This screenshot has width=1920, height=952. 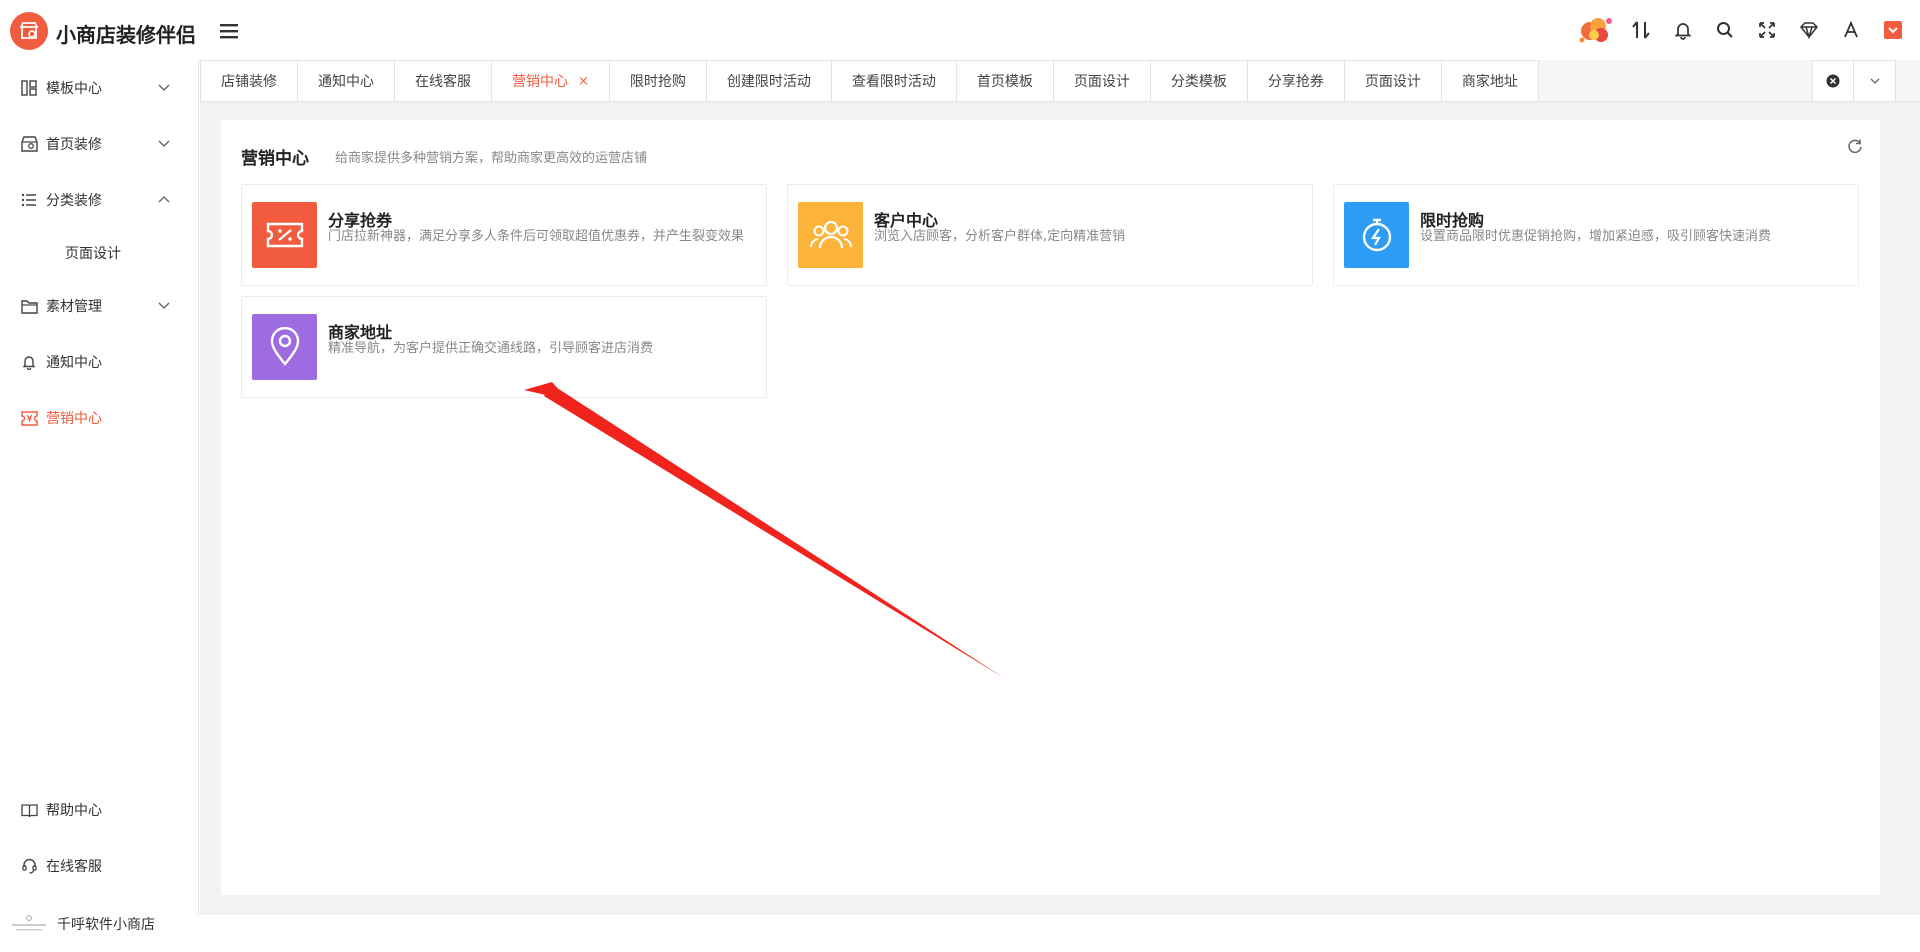 What do you see at coordinates (583, 81) in the screenshot?
I see `tab-close-icon: ×` at bounding box center [583, 81].